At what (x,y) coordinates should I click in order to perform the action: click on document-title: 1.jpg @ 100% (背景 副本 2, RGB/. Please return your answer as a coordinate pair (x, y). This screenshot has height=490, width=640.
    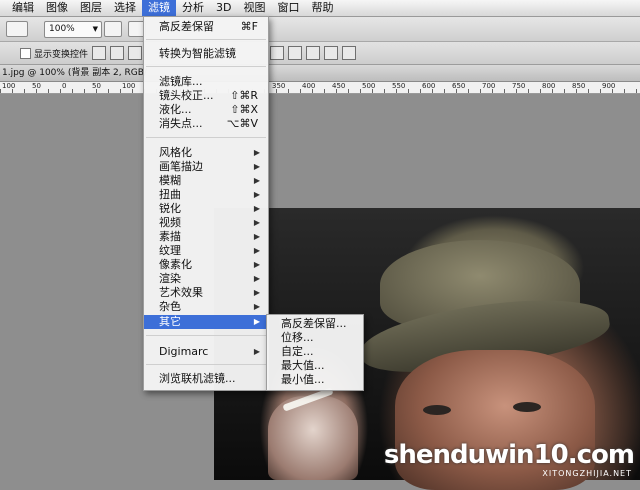
    Looking at the image, I should click on (74, 73).